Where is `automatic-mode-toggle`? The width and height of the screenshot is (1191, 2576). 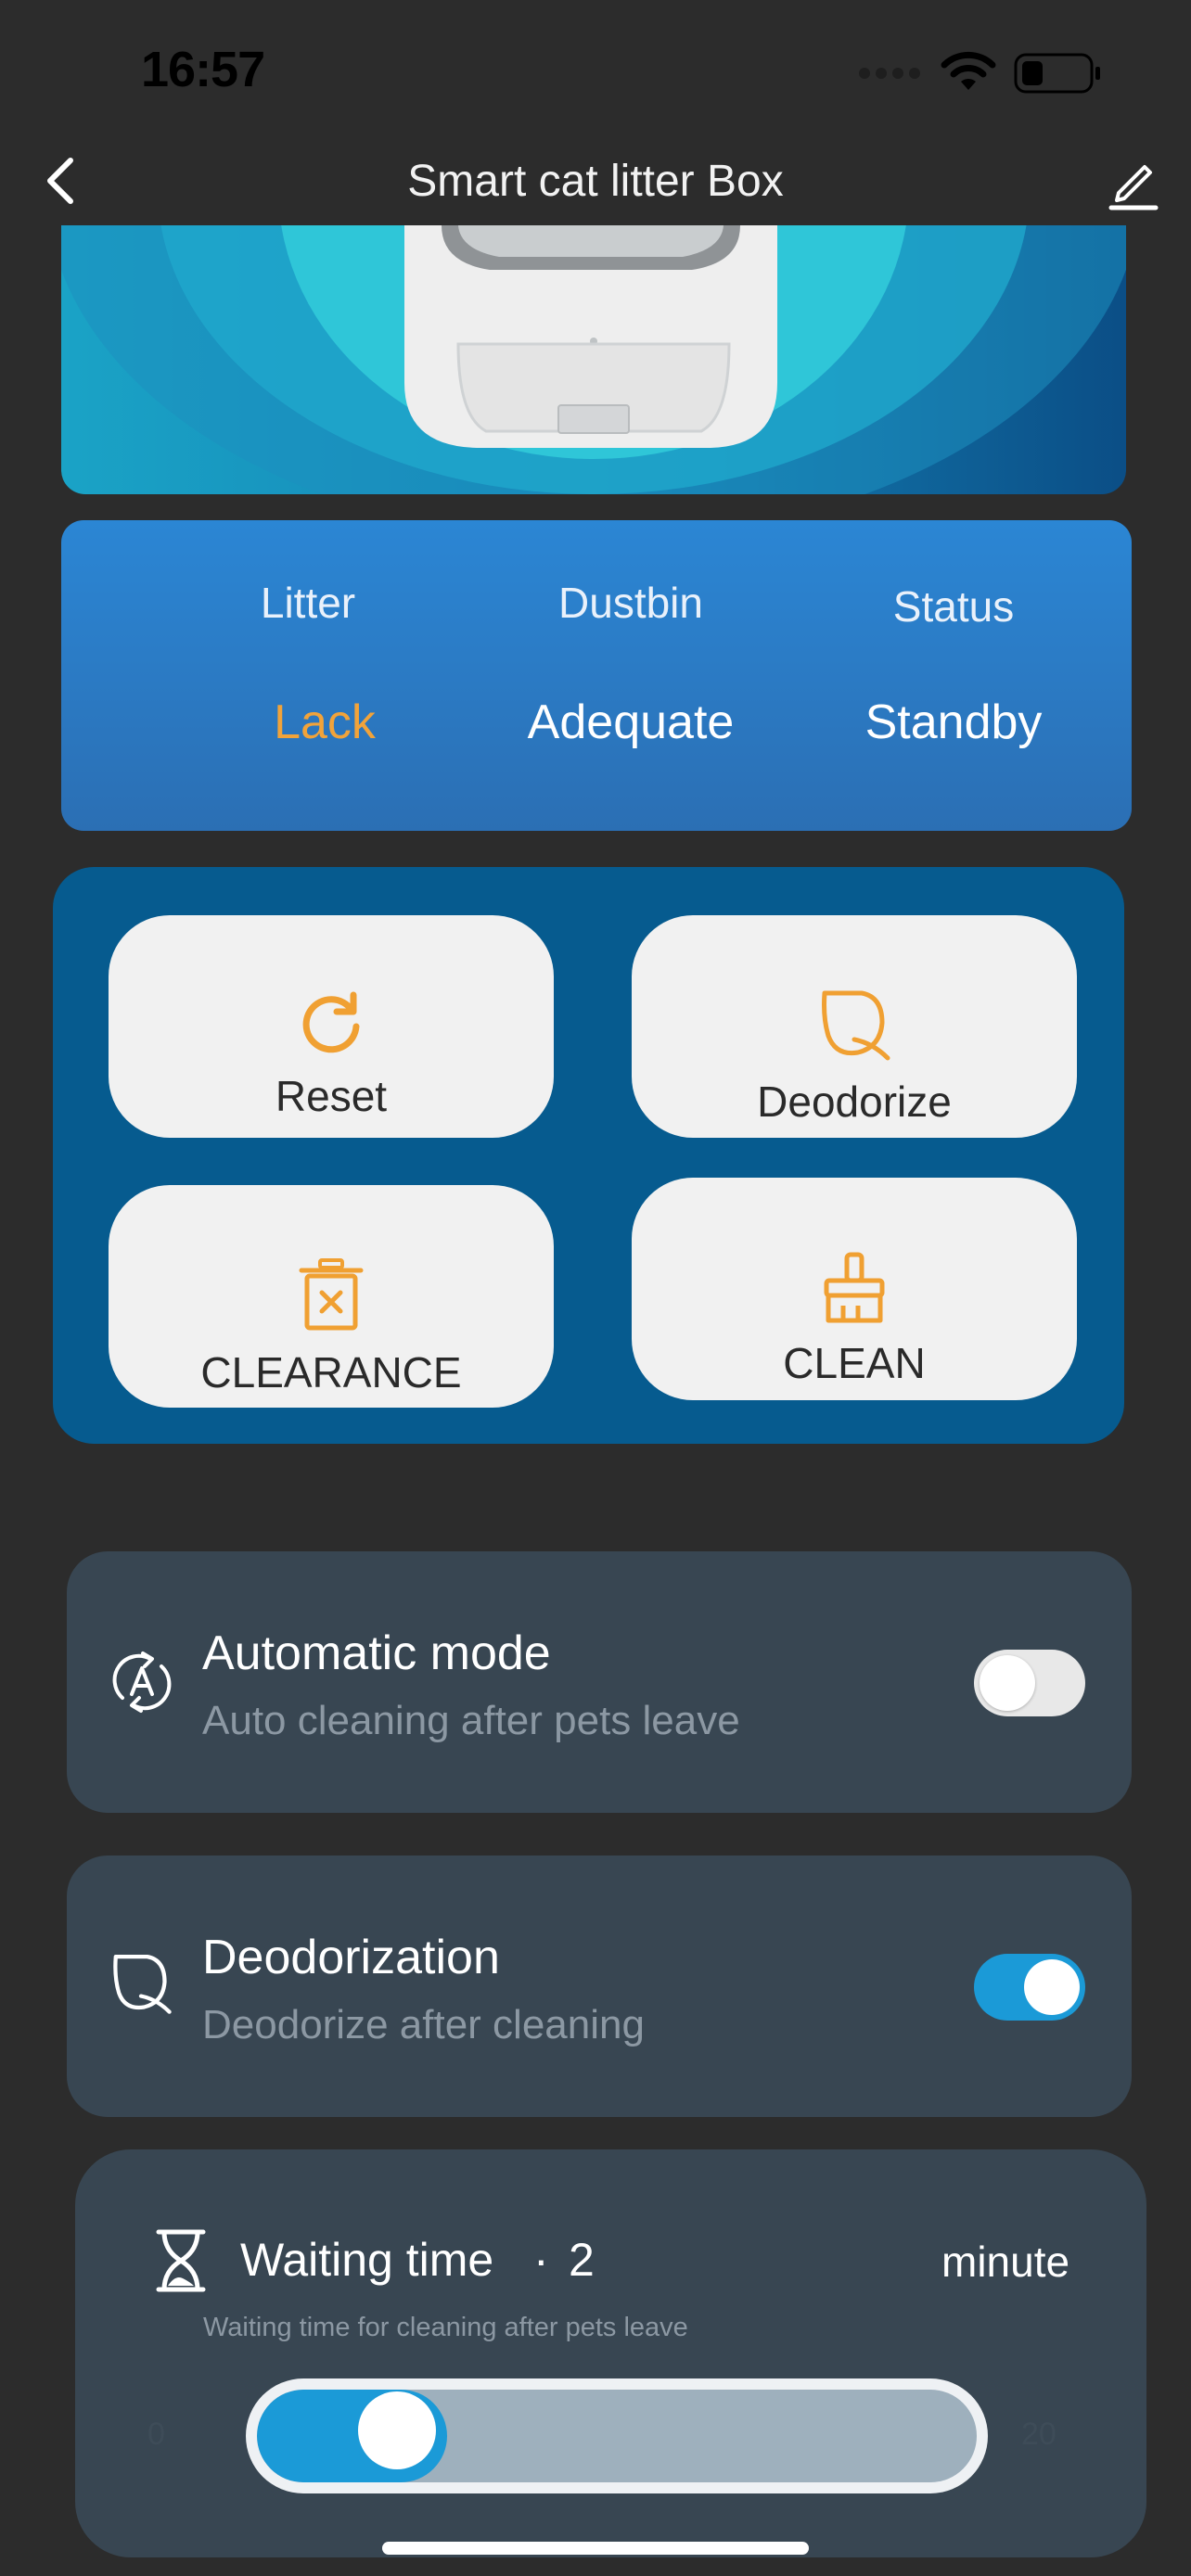
automatic-mode-toggle is located at coordinates (1029, 1683).